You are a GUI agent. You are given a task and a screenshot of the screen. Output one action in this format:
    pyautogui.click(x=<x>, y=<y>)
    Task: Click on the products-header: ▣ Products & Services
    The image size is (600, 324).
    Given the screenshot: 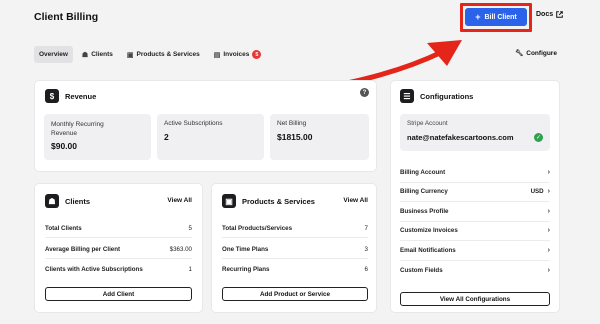 What is the action you would take?
    pyautogui.click(x=268, y=201)
    